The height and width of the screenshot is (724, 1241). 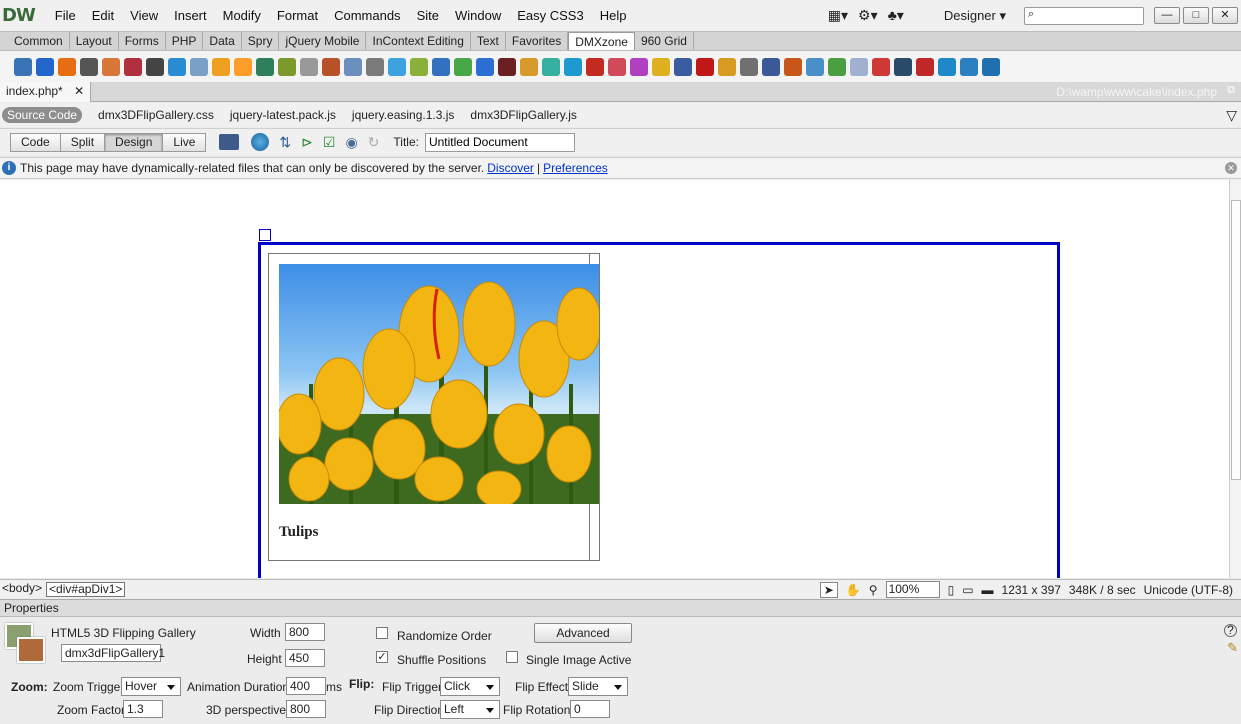 I want to click on properties-header: Properties, so click(x=620, y=608).